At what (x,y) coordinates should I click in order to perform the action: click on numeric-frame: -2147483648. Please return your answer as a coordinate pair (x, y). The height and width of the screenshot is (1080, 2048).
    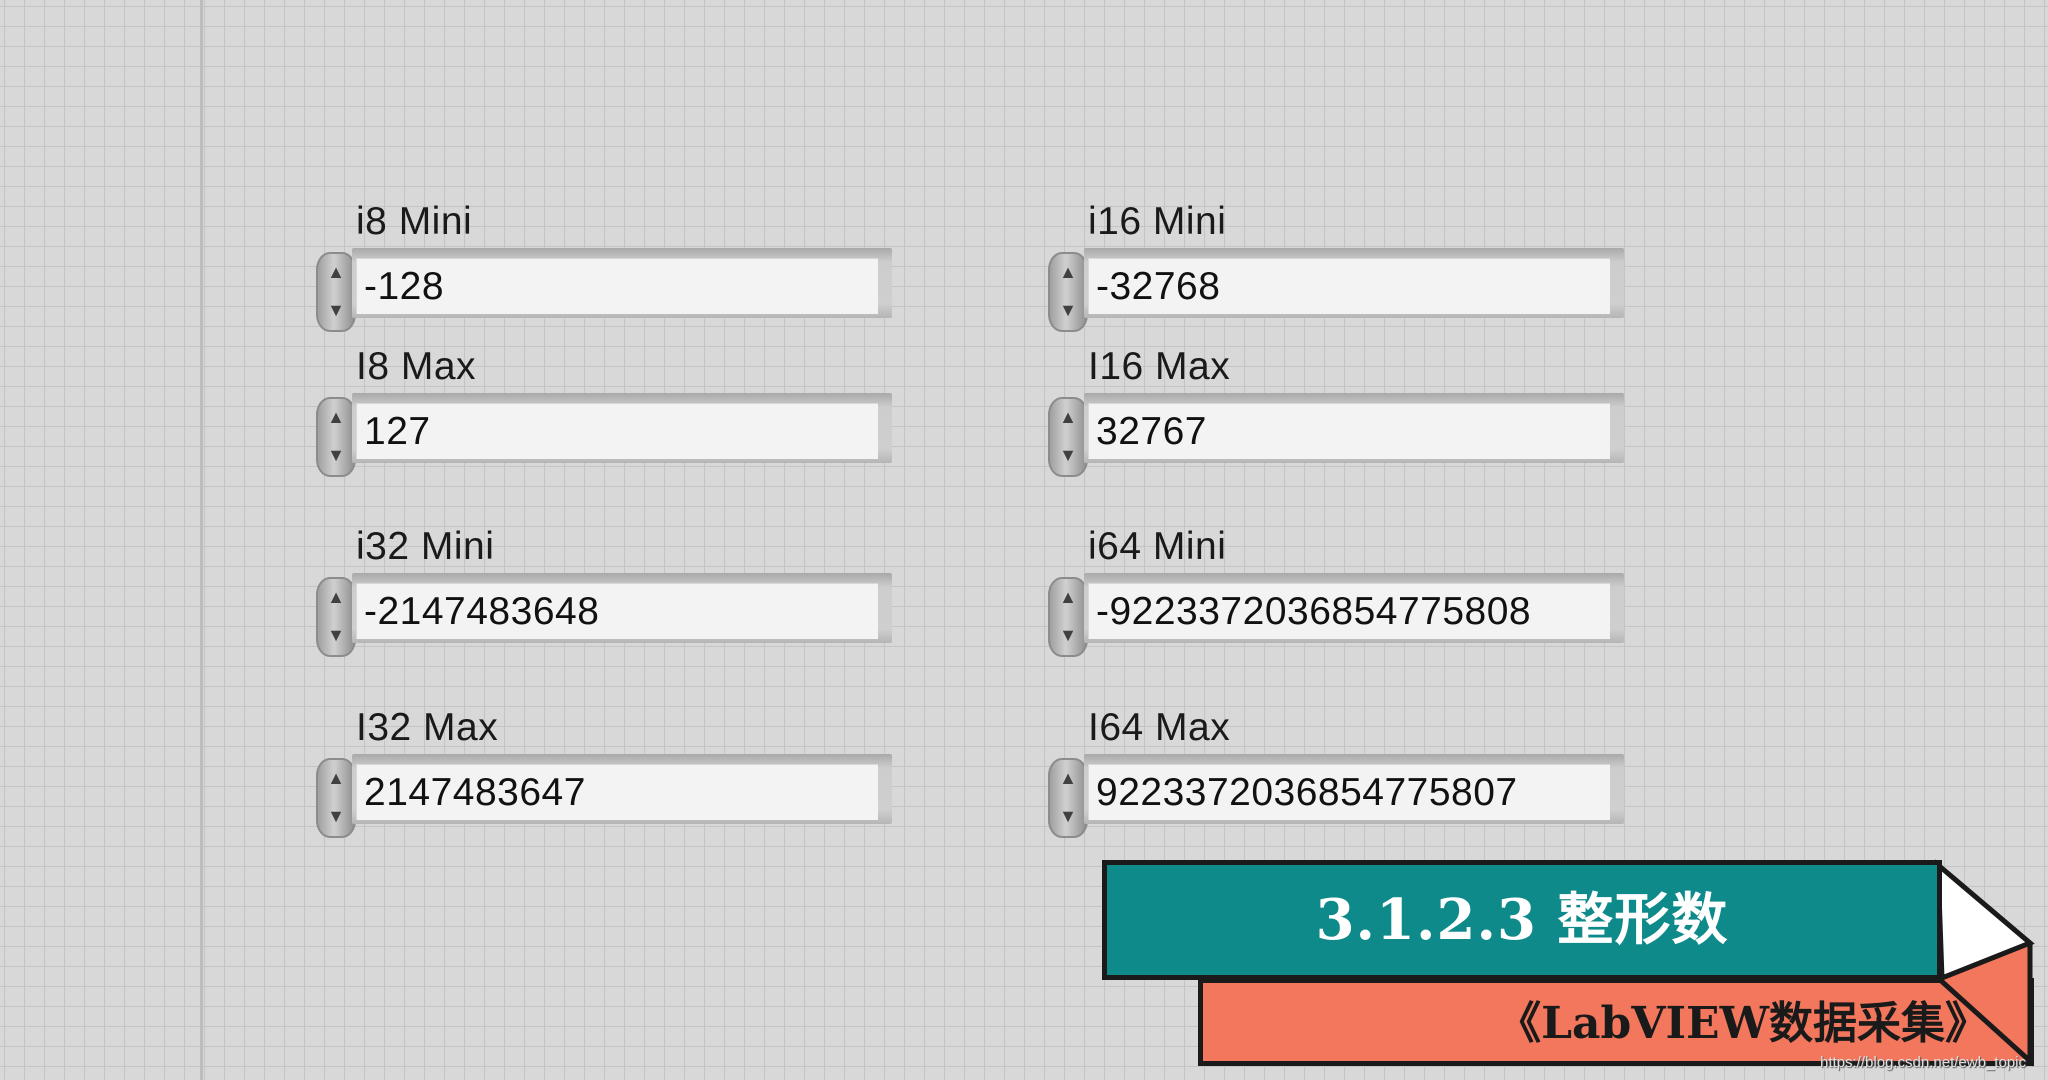
    Looking at the image, I should click on (622, 608).